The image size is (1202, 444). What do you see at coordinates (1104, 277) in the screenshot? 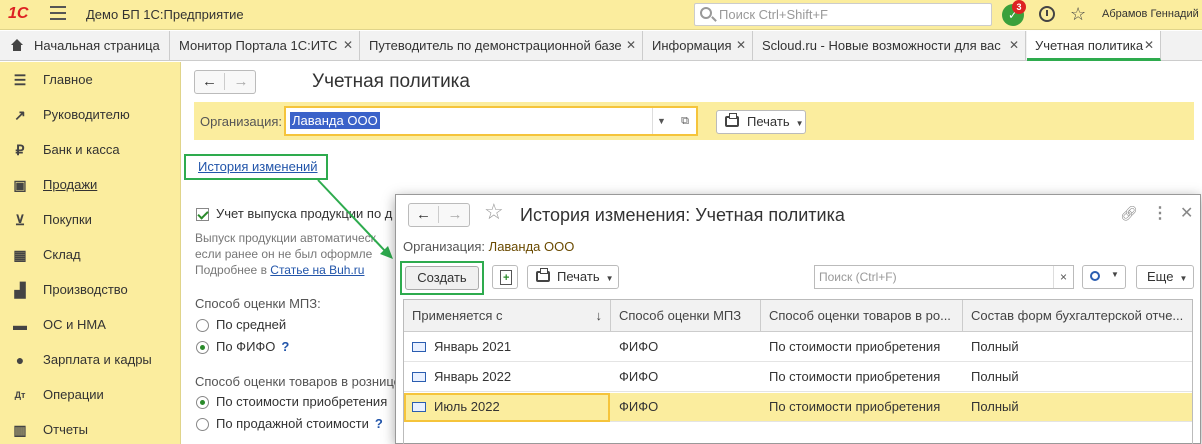
I see `dialog-search-button: ▼` at bounding box center [1104, 277].